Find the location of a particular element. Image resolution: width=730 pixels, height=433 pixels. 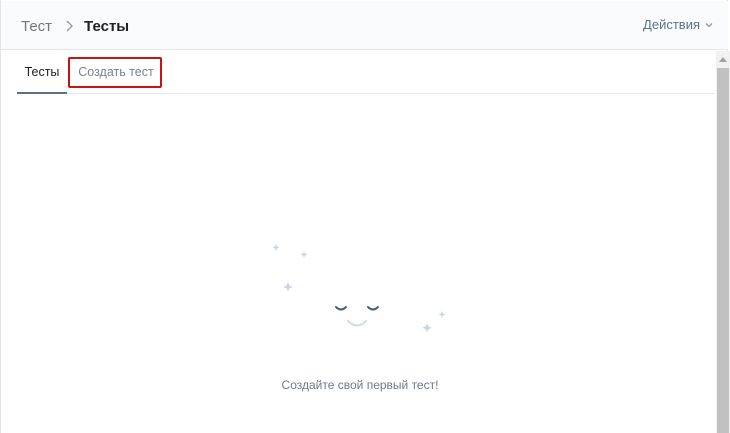

tab-bar: Тесты Создать тест is located at coordinates (366, 73).